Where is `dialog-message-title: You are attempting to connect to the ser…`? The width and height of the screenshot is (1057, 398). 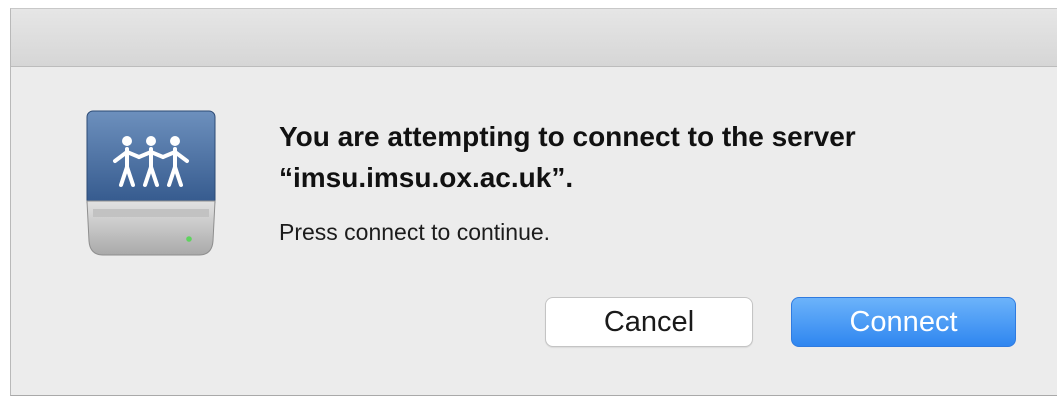 dialog-message-title: You are attempting to connect to the ser… is located at coordinates (659, 157).